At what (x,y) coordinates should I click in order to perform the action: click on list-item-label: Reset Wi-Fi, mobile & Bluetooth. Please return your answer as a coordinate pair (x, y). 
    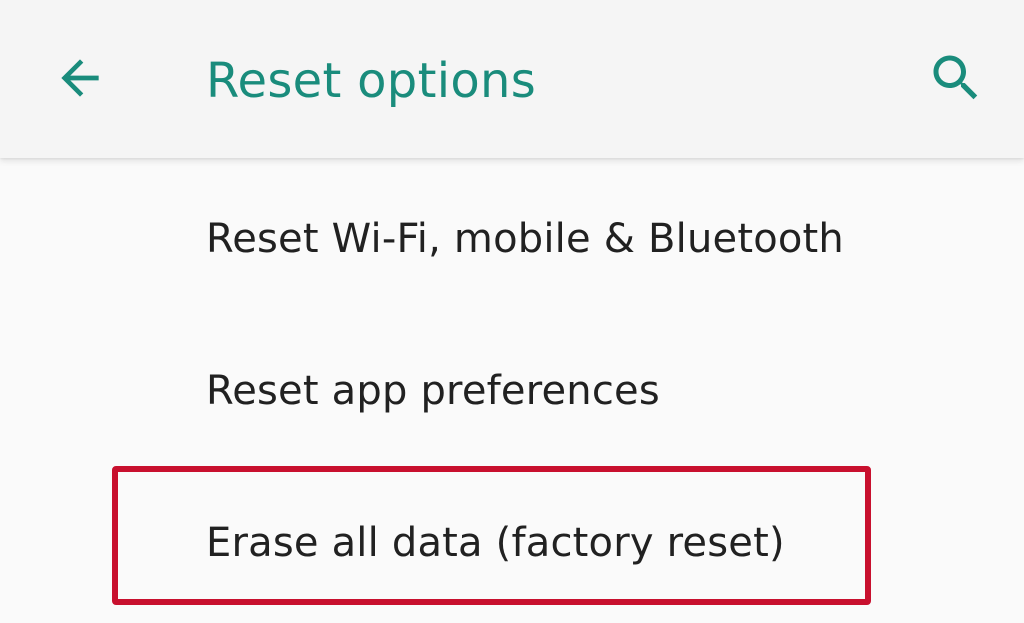
    Looking at the image, I should click on (525, 239).